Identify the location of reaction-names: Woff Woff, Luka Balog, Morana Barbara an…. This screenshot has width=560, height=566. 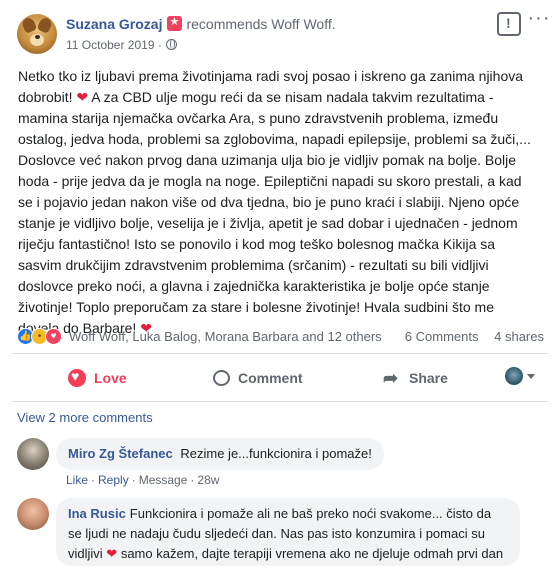
(225, 336).